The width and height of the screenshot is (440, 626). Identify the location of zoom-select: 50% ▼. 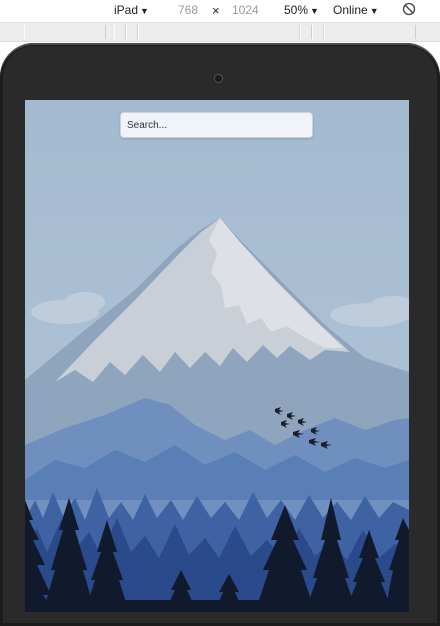
(301, 10).